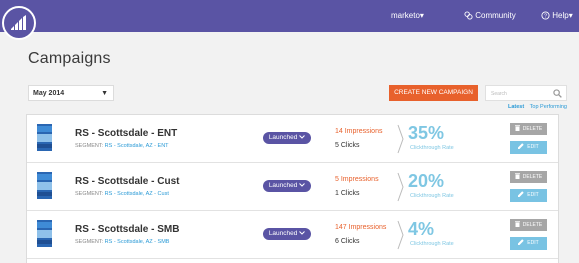 The height and width of the screenshot is (263, 579). What do you see at coordinates (495, 15) in the screenshot?
I see `community-label: Community` at bounding box center [495, 15].